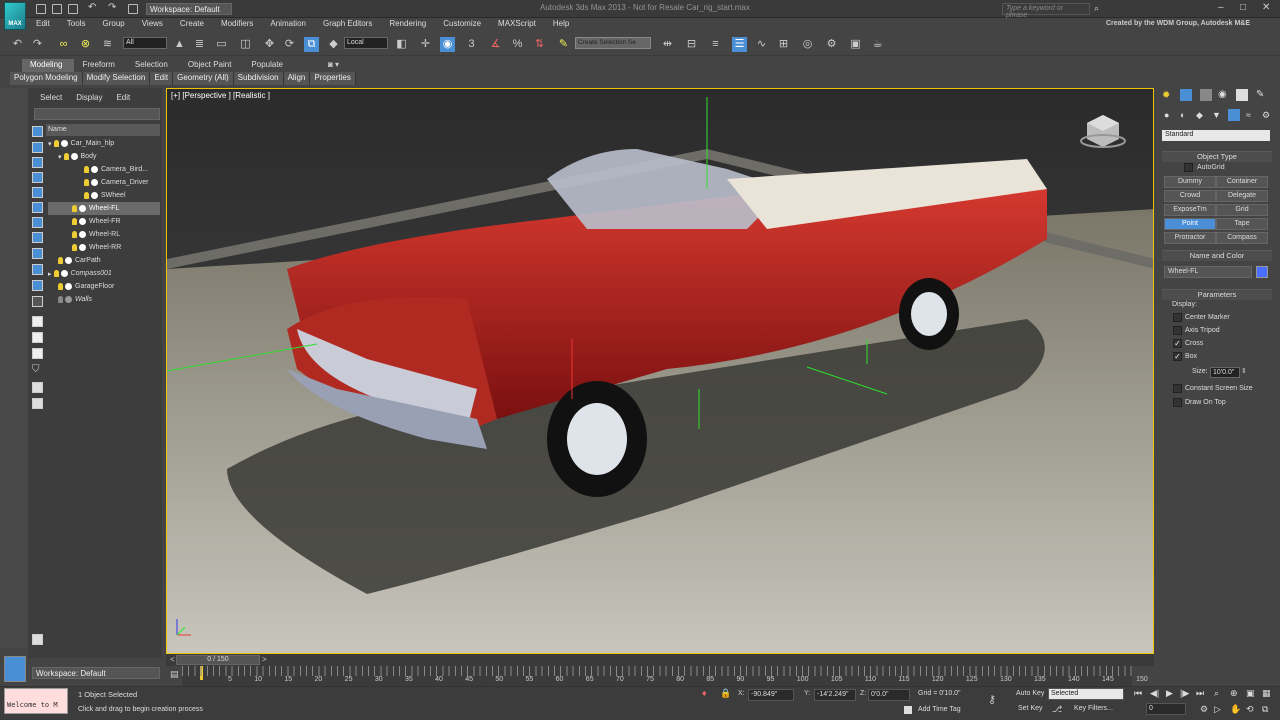  Describe the element at coordinates (1177, 343) in the screenshot. I see `cross-checkbox: ✓` at that location.